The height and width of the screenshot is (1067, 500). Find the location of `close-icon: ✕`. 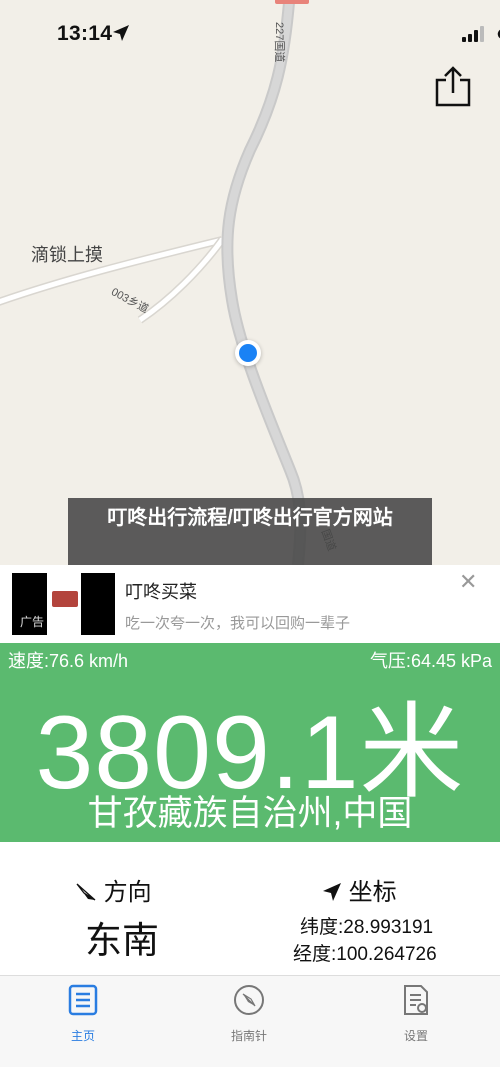

close-icon: ✕ is located at coordinates (468, 582).